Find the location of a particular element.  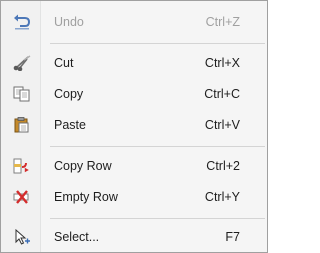

undo-icon is located at coordinates (22, 22).